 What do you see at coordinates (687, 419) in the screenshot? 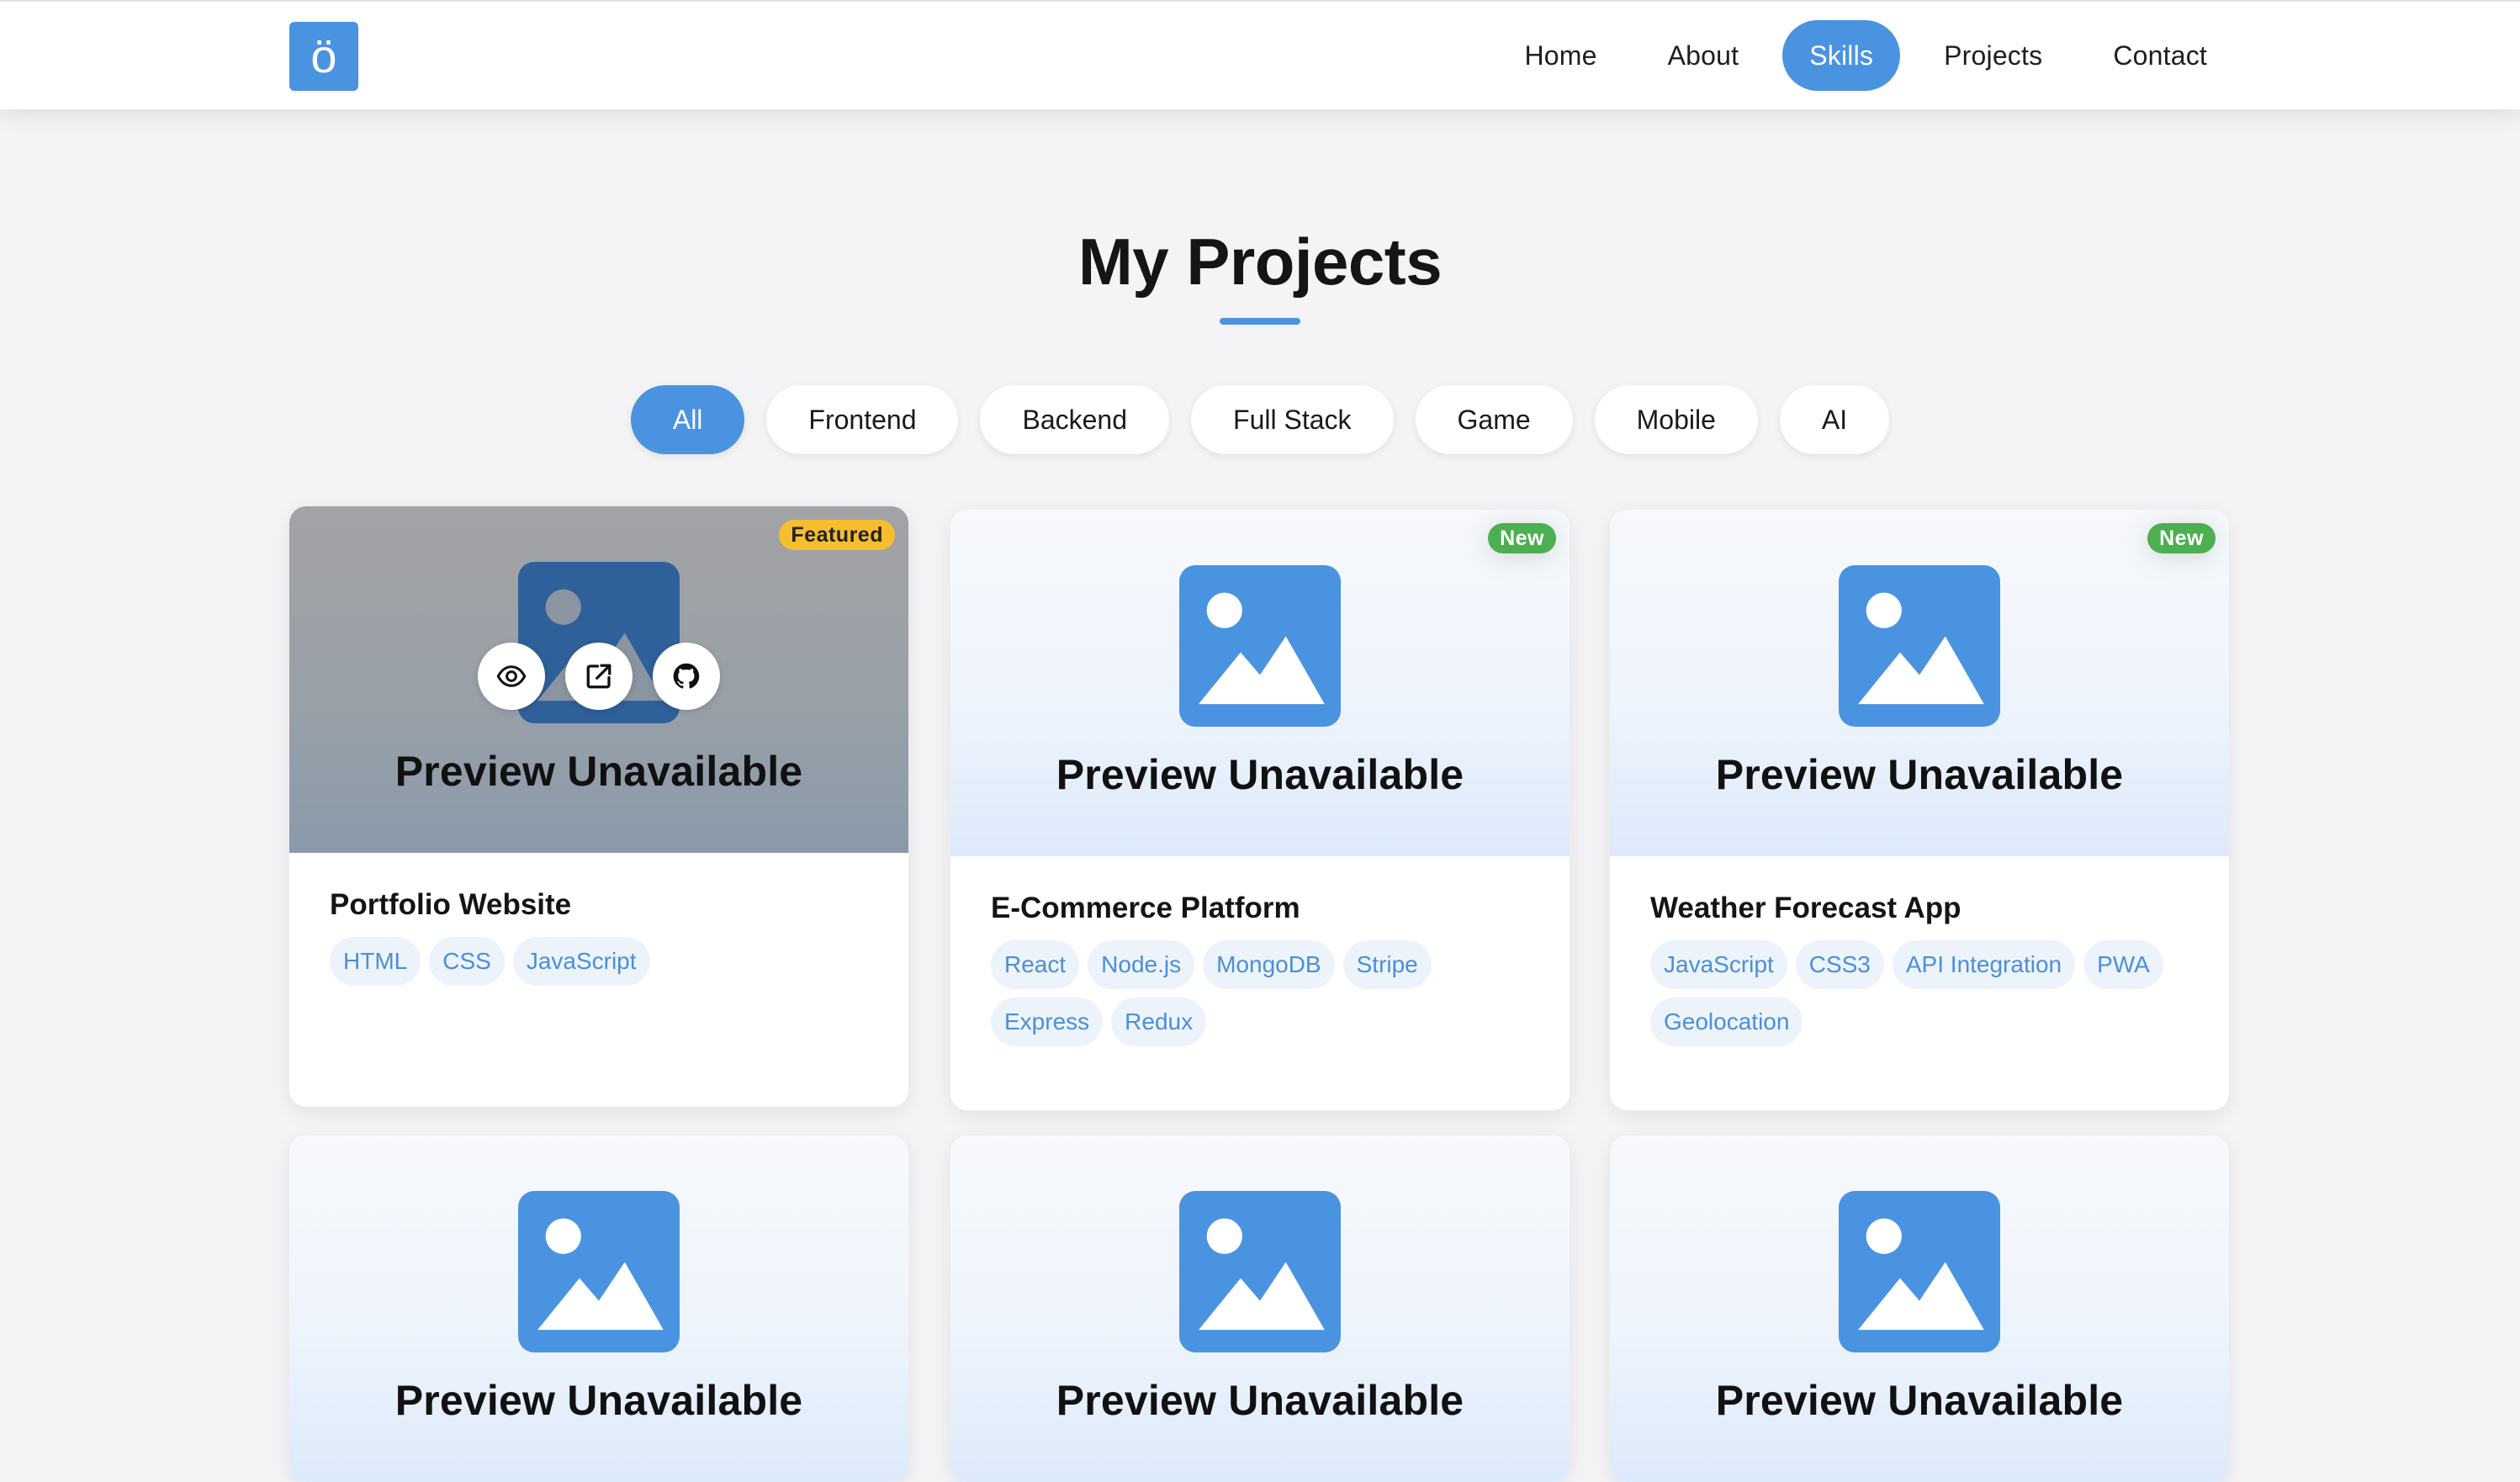
I see `filter-all: All` at bounding box center [687, 419].